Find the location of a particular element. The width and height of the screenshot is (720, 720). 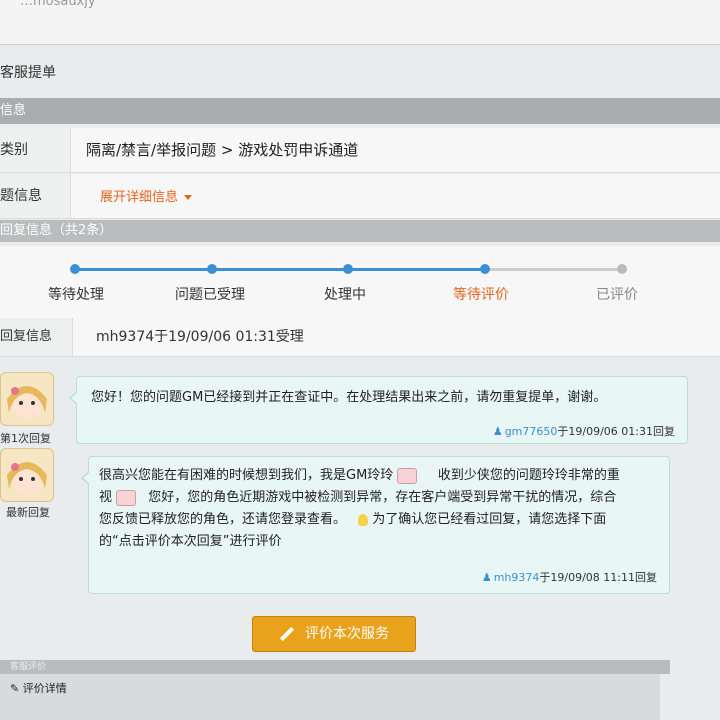

expand-detail-link: 展开详细信息 is located at coordinates (146, 197).